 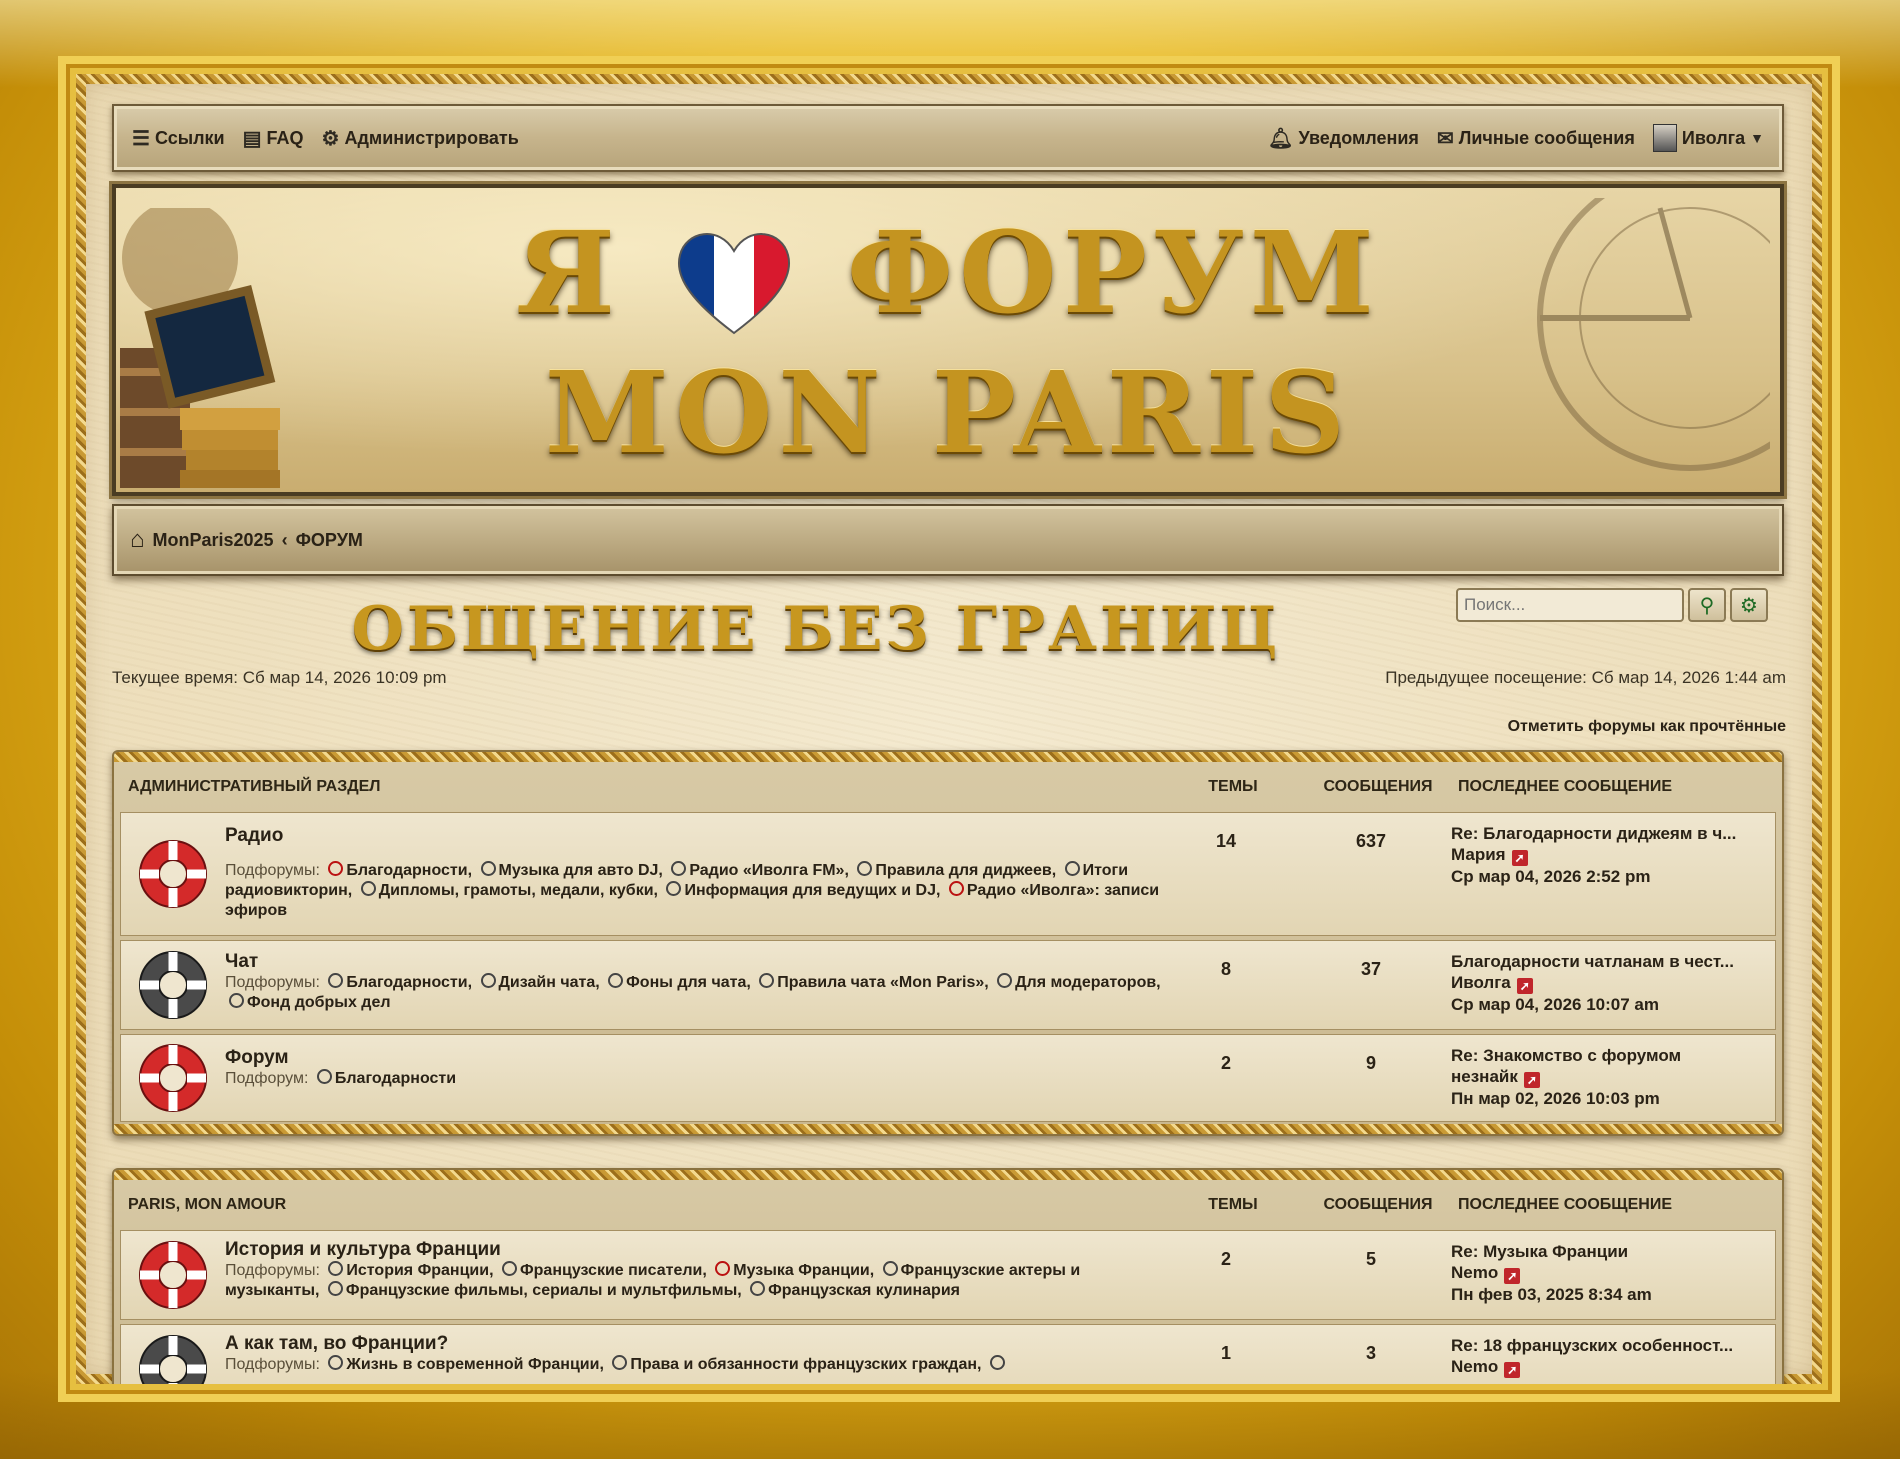 What do you see at coordinates (693, 1250) in the screenshot?
I see `forum-title: История и культура Франции` at bounding box center [693, 1250].